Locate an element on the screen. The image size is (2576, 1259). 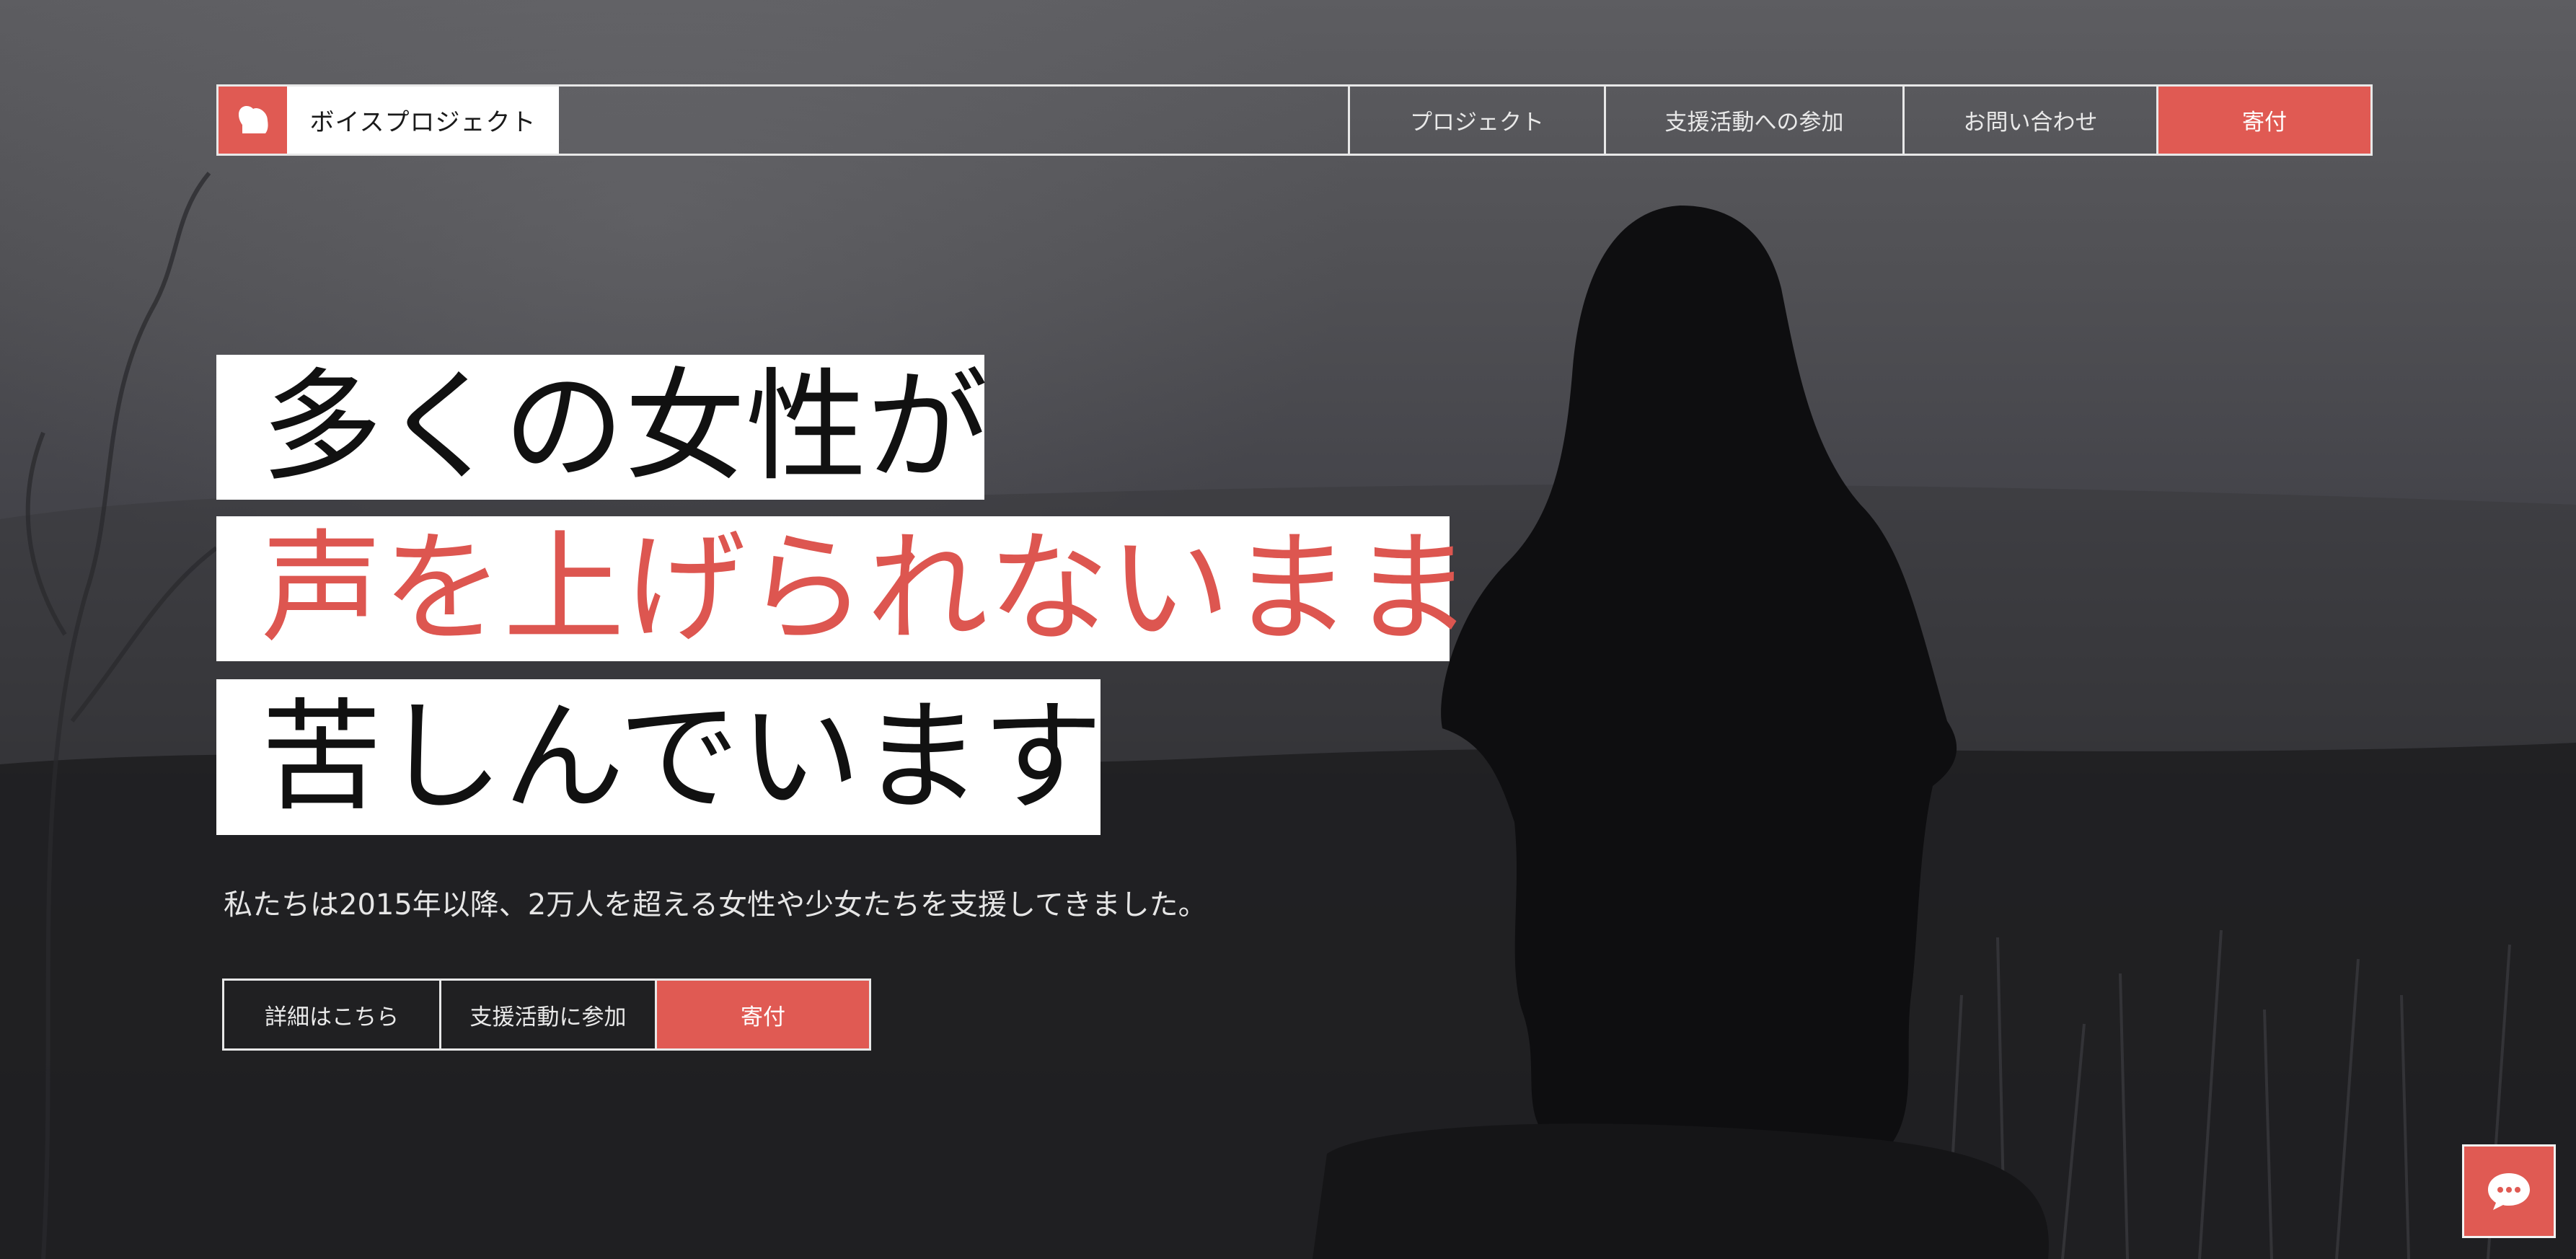
donate-button: 寄付 is located at coordinates (762, 1014).